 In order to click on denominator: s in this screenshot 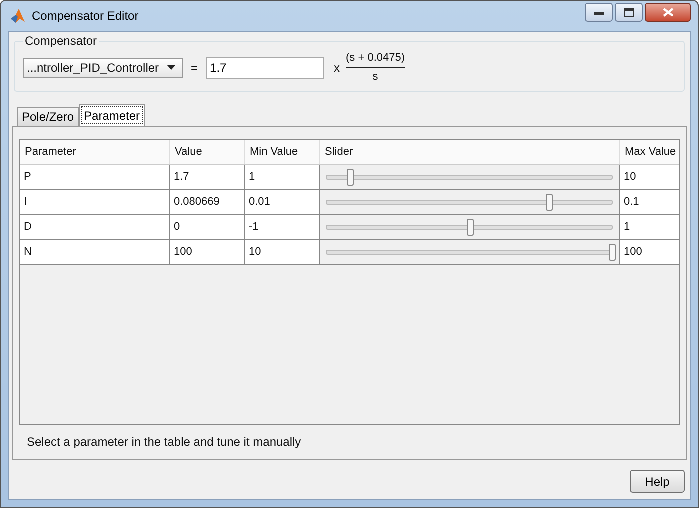, I will do `click(375, 77)`.